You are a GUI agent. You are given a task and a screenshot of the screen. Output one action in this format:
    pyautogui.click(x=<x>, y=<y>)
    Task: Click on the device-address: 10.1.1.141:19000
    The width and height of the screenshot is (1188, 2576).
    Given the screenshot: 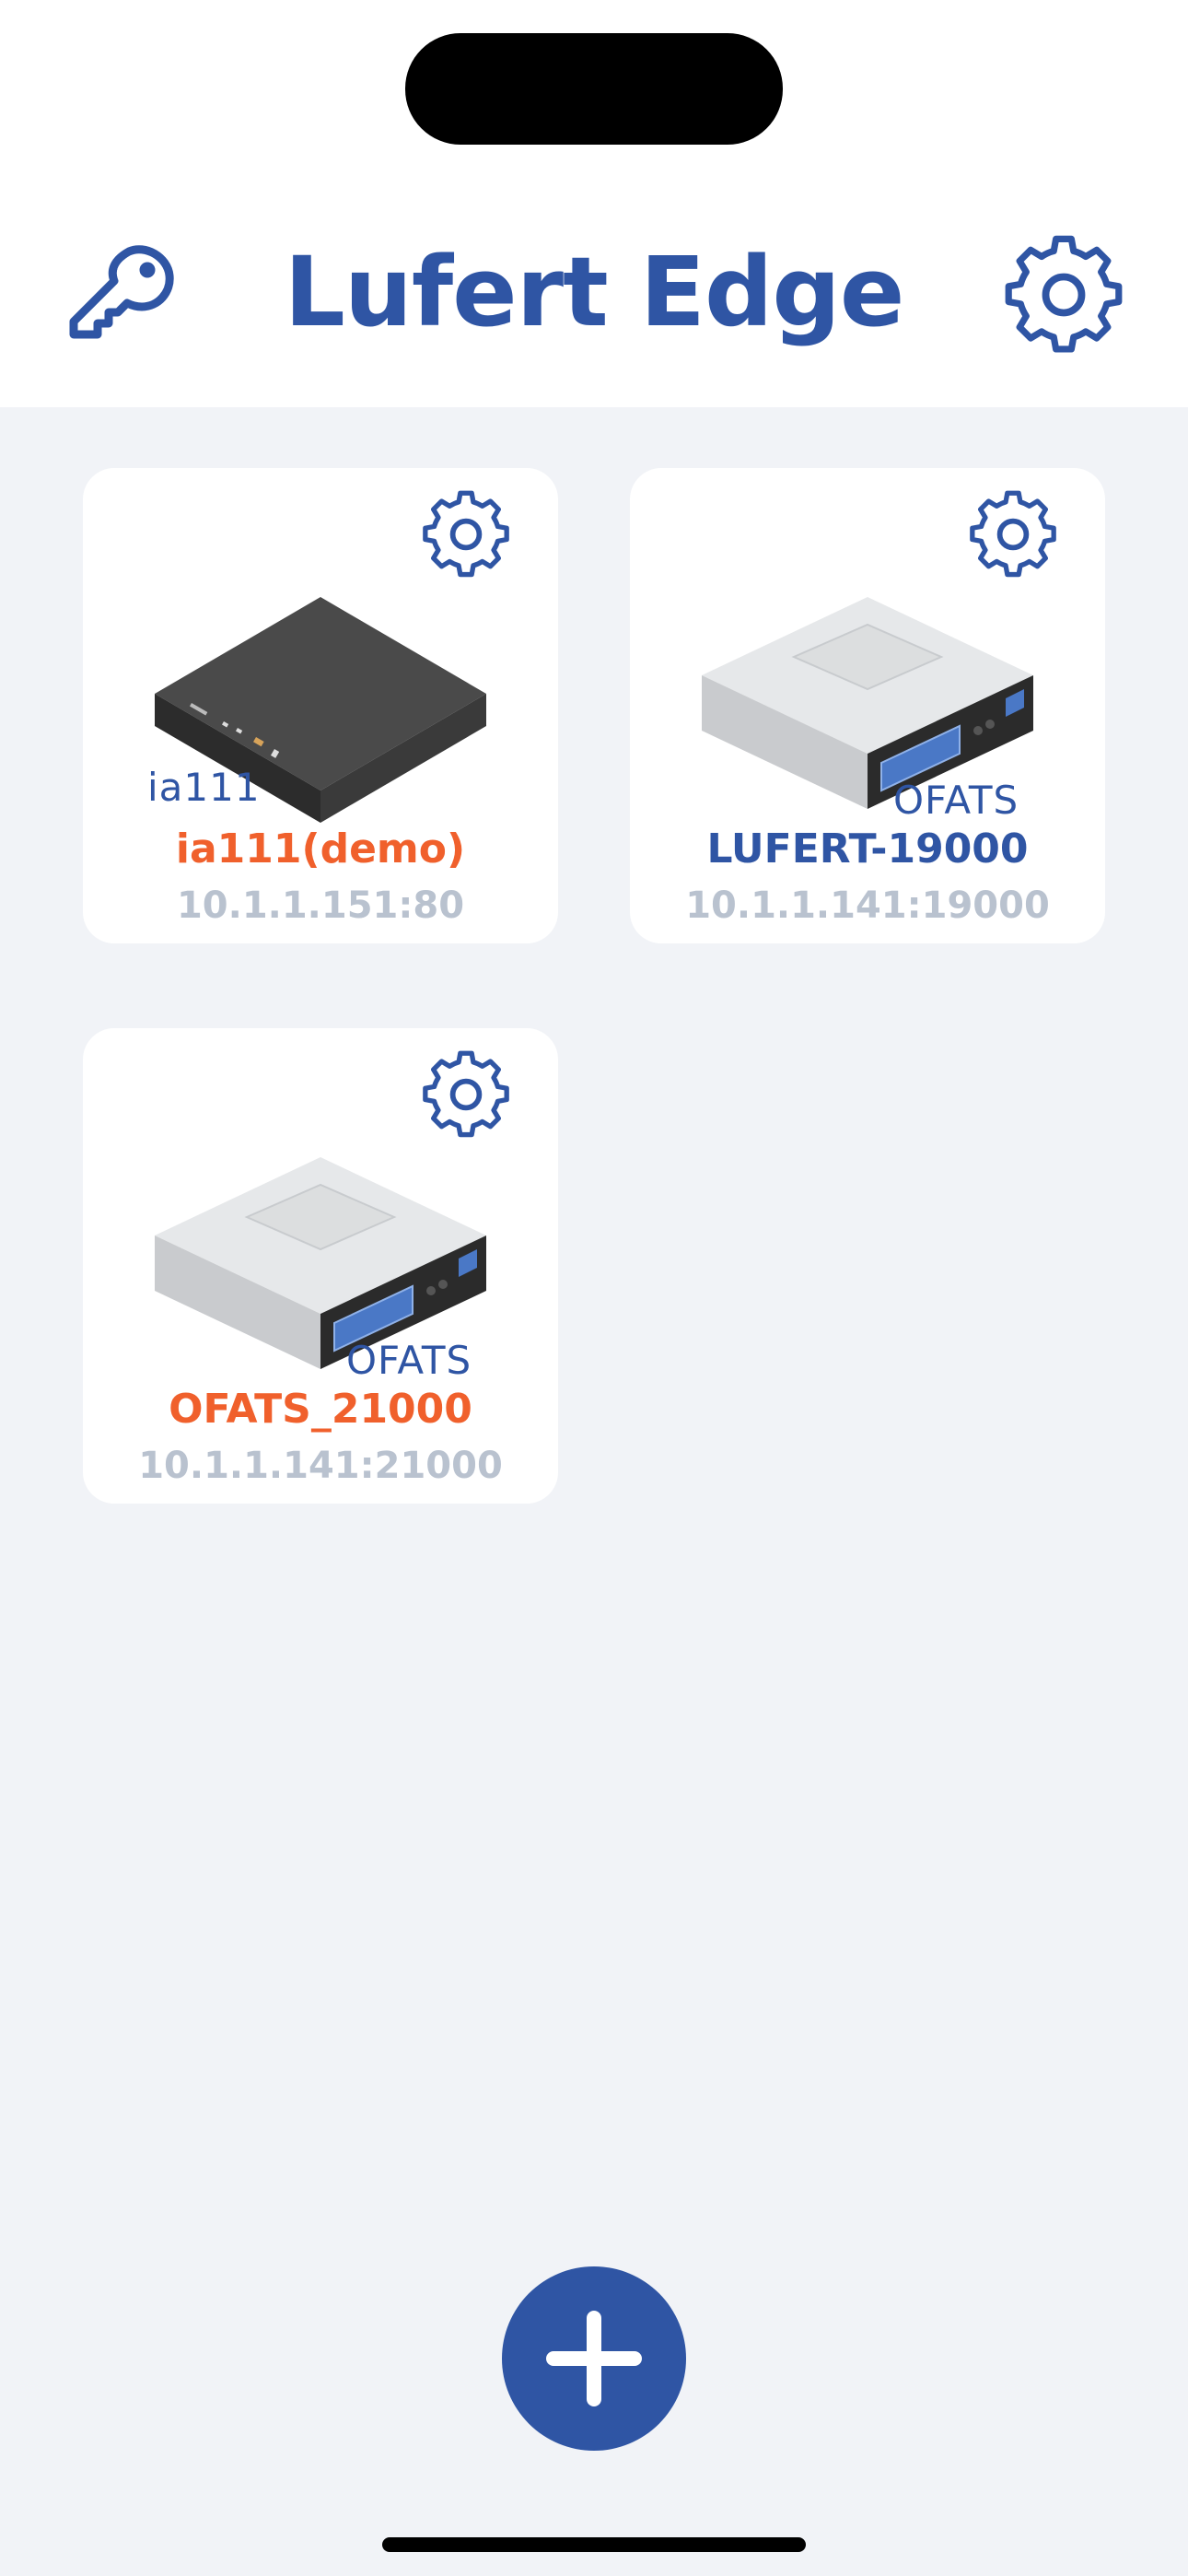 What is the action you would take?
    pyautogui.click(x=867, y=905)
    